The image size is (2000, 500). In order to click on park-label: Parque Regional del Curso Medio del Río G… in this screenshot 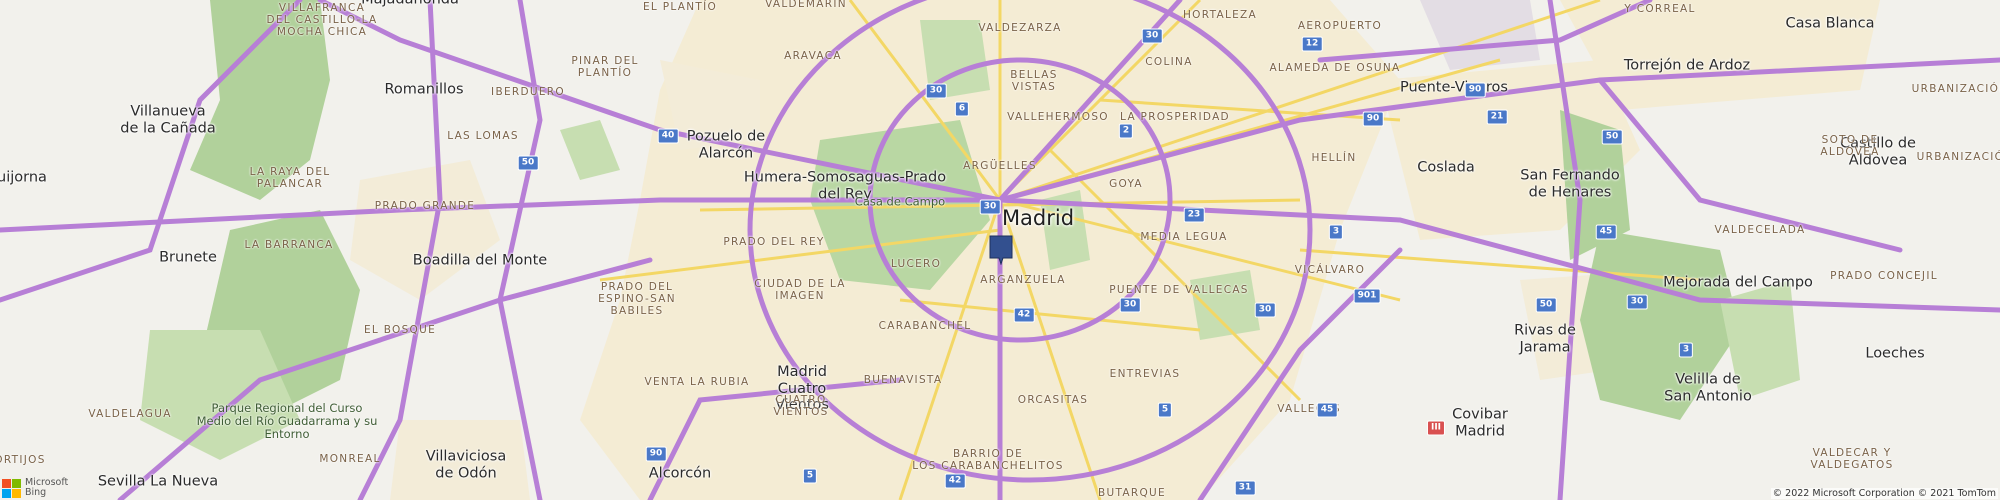, I will do `click(287, 421)`.